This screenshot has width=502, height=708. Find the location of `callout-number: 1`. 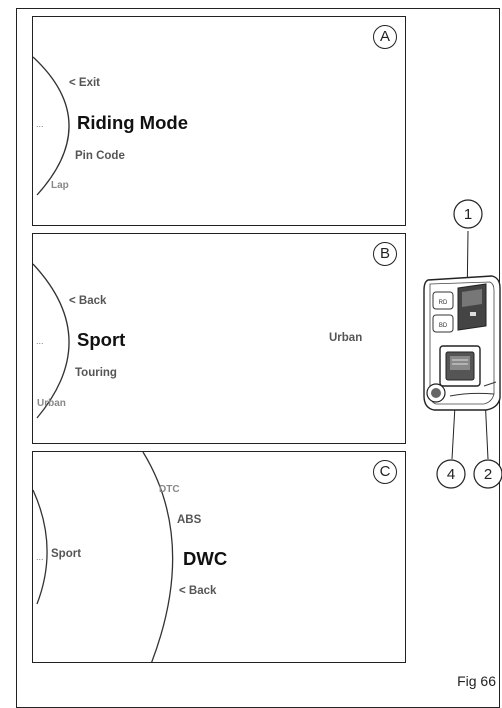

callout-number: 1 is located at coordinates (468, 214).